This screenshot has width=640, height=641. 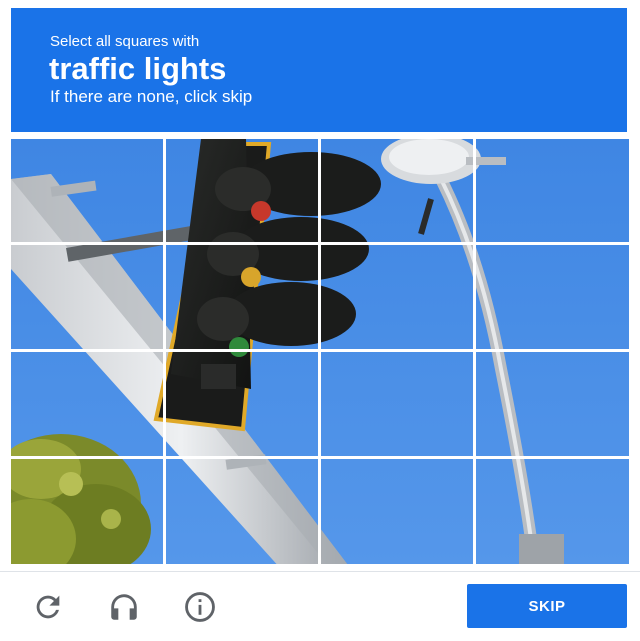 What do you see at coordinates (243, 405) in the screenshot?
I see `grid-tile-r3-c2` at bounding box center [243, 405].